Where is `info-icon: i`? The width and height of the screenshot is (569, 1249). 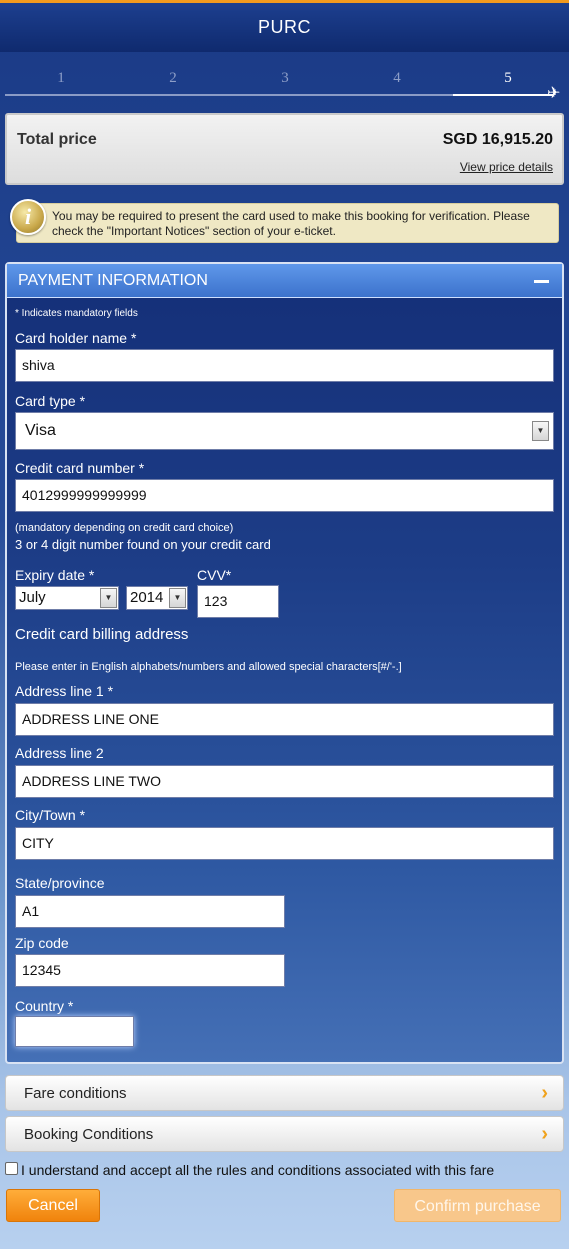
info-icon: i is located at coordinates (28, 217).